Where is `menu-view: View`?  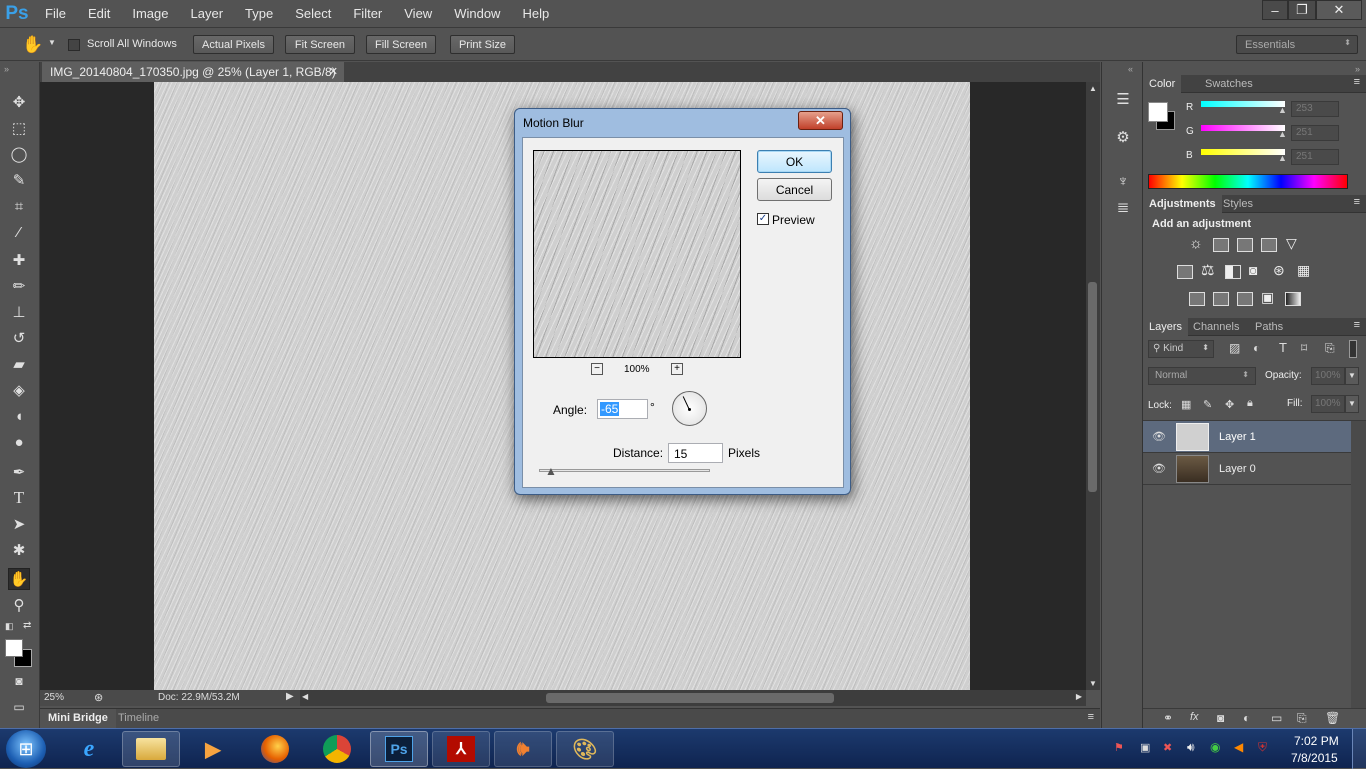 menu-view: View is located at coordinates (418, 14).